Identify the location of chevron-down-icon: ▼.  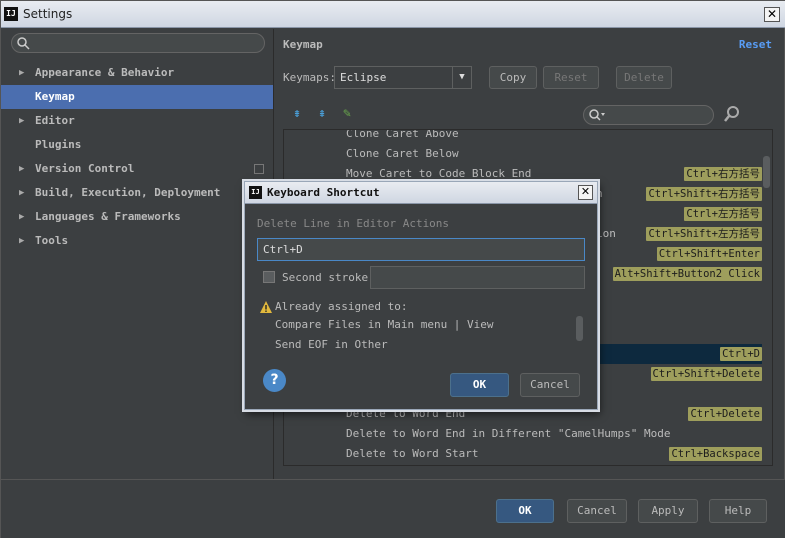
(461, 77).